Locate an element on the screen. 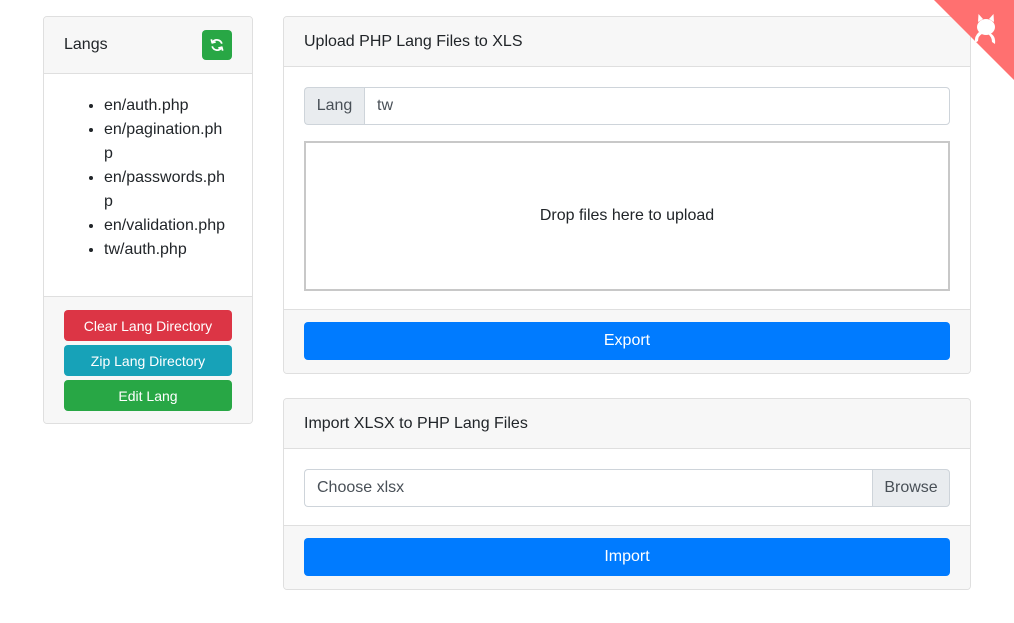  xlsx-file-input: Choose xlsx Browse is located at coordinates (627, 488).